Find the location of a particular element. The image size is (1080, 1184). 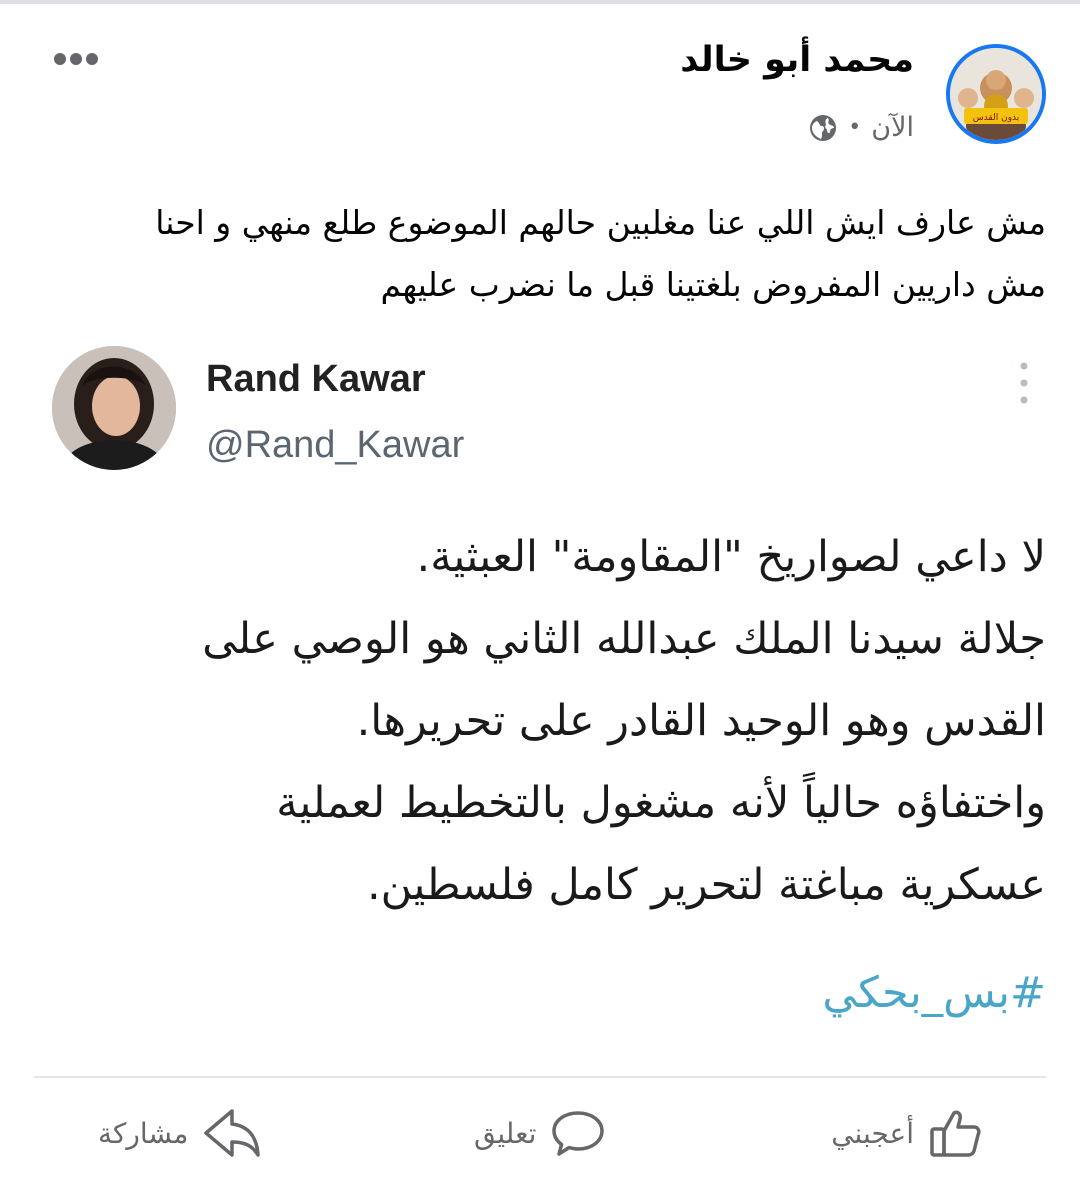

tweet-body-line: لا داعي لصواريخ "المقاومة" العبثية. is located at coordinates (731, 557).